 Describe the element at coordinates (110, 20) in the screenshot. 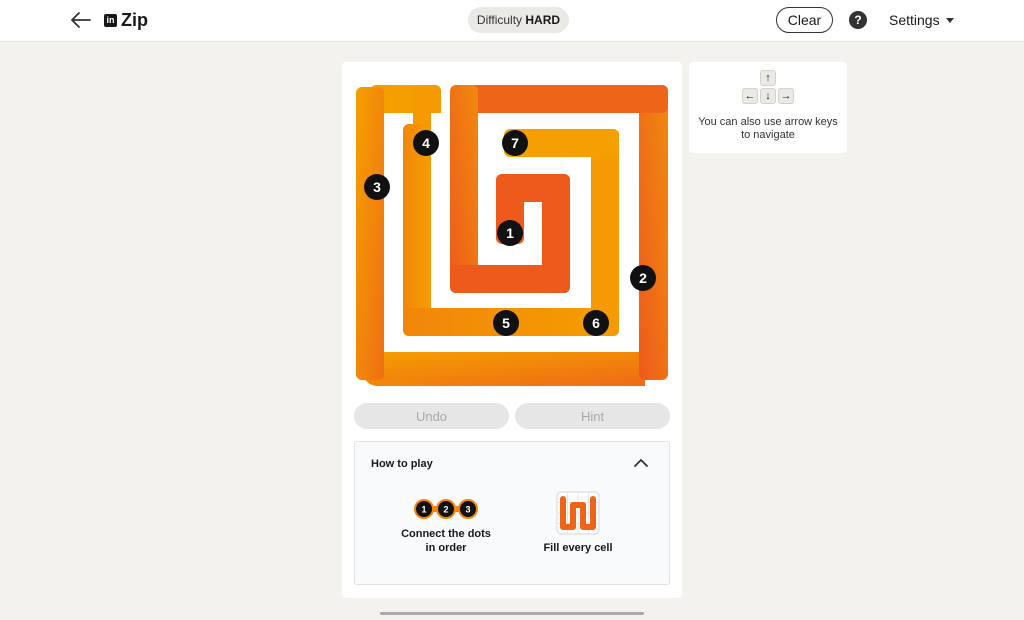

I see `linkedin-logo-icon: in` at that location.